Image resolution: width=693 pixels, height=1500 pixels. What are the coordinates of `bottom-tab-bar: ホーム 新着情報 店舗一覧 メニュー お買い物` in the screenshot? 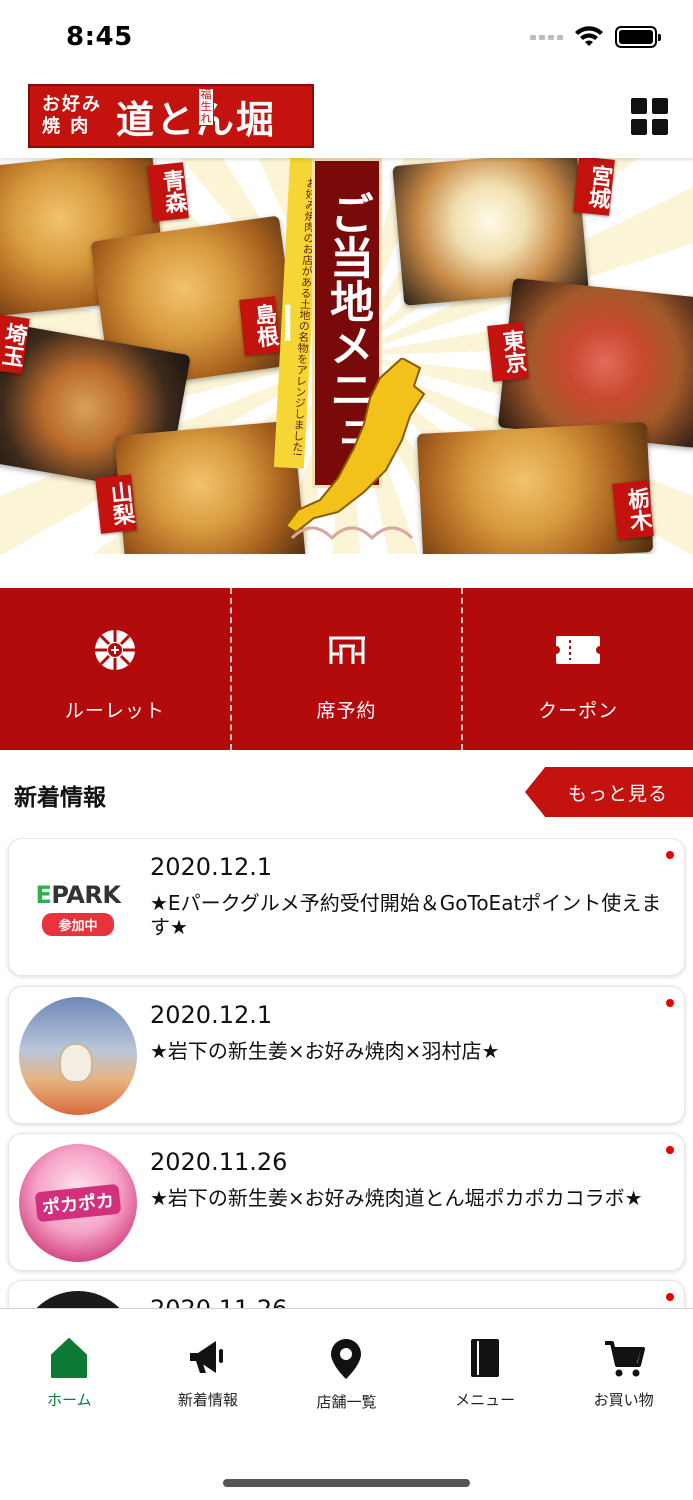 It's located at (346, 1404).